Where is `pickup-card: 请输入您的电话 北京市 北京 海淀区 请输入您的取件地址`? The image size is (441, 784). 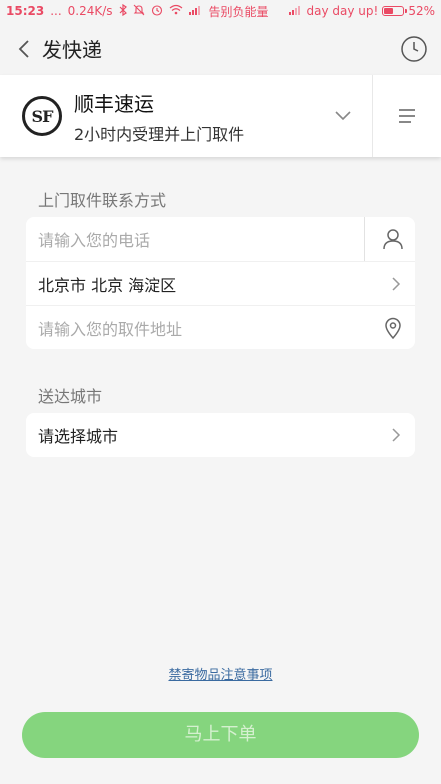
pickup-card: 请输入您的电话 北京市 北京 海淀区 请输入您的取件地址 is located at coordinates (220, 283).